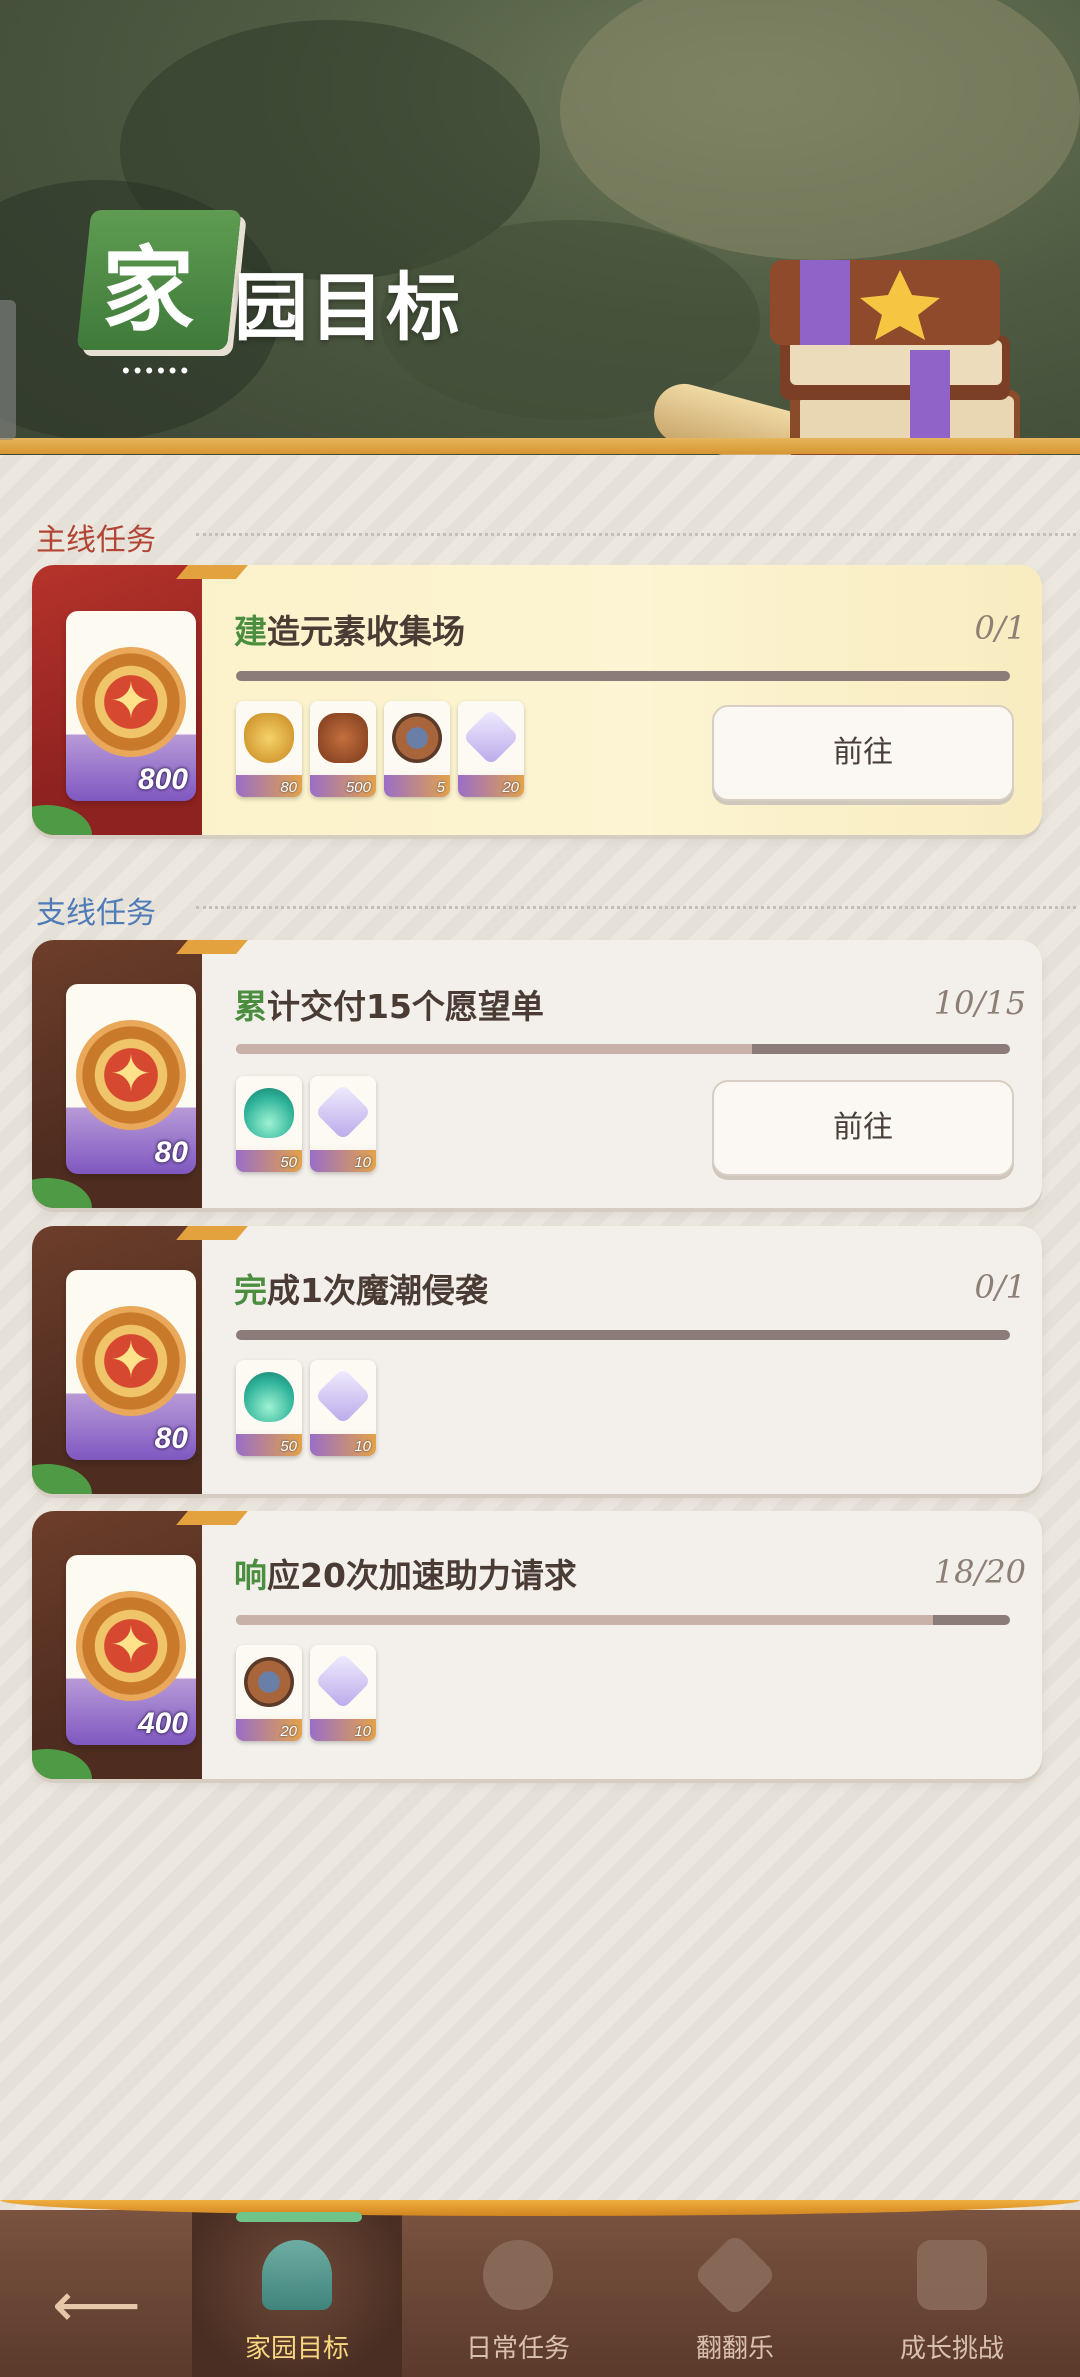 The width and height of the screenshot is (1080, 2377). What do you see at coordinates (157, 370) in the screenshot?
I see `title-dots: ••••••` at bounding box center [157, 370].